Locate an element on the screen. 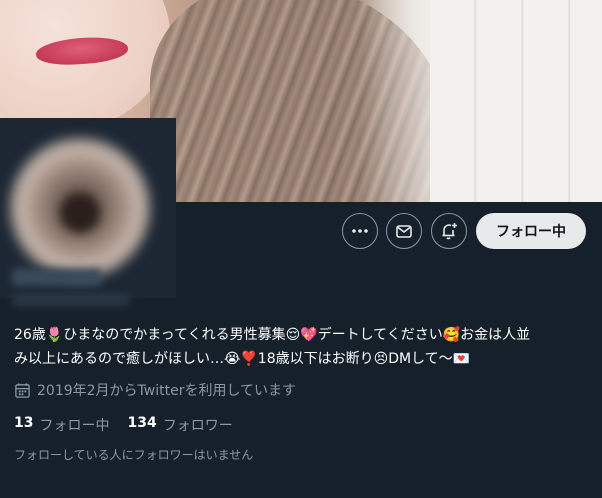  following-button: フォロー中 is located at coordinates (531, 231).